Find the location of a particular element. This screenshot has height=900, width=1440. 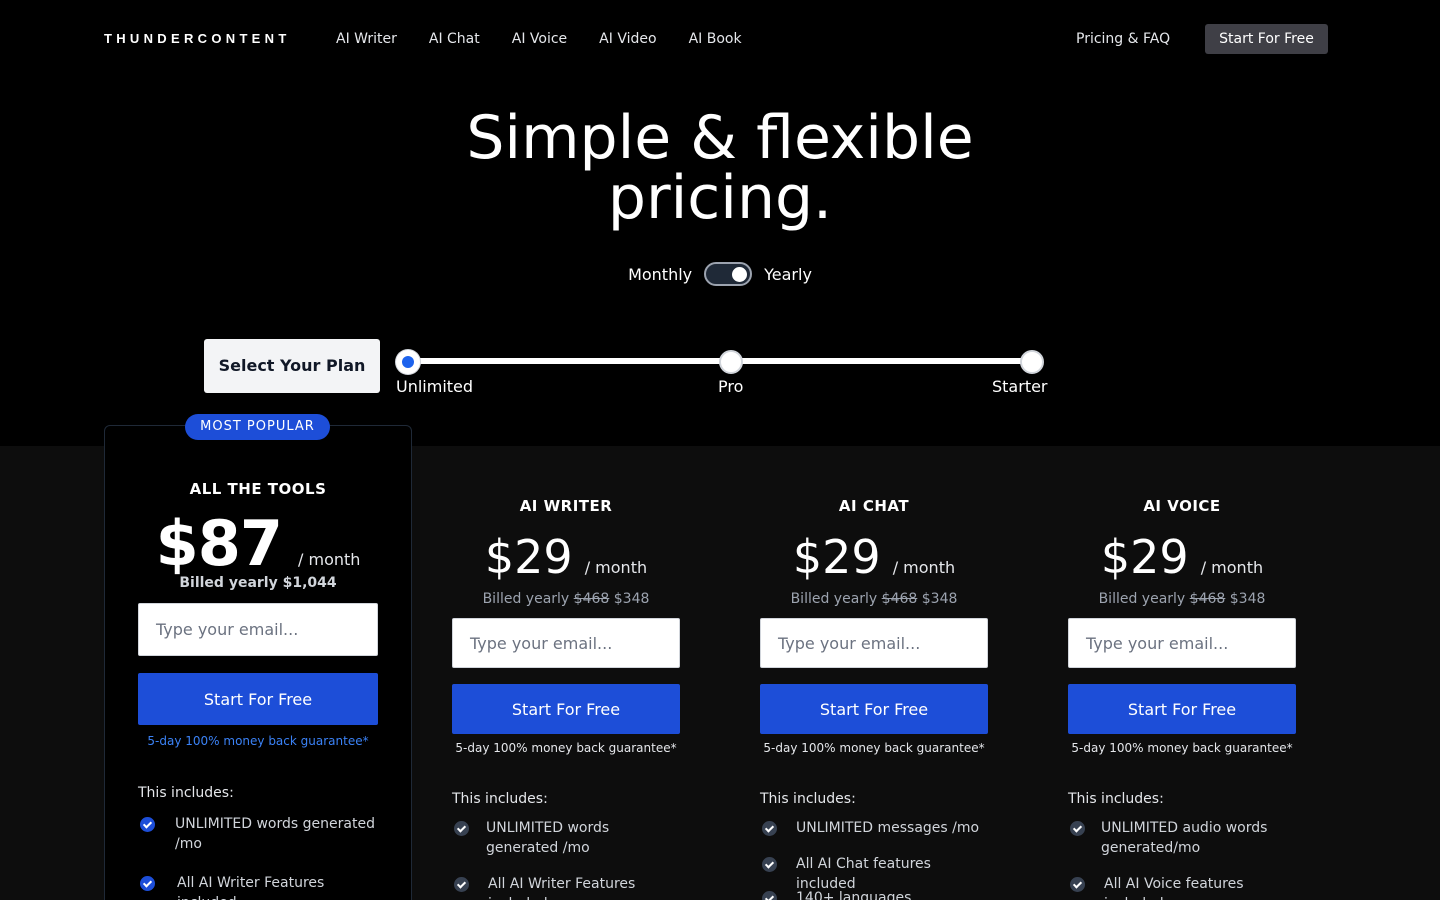

price: $87 is located at coordinates (219, 543).